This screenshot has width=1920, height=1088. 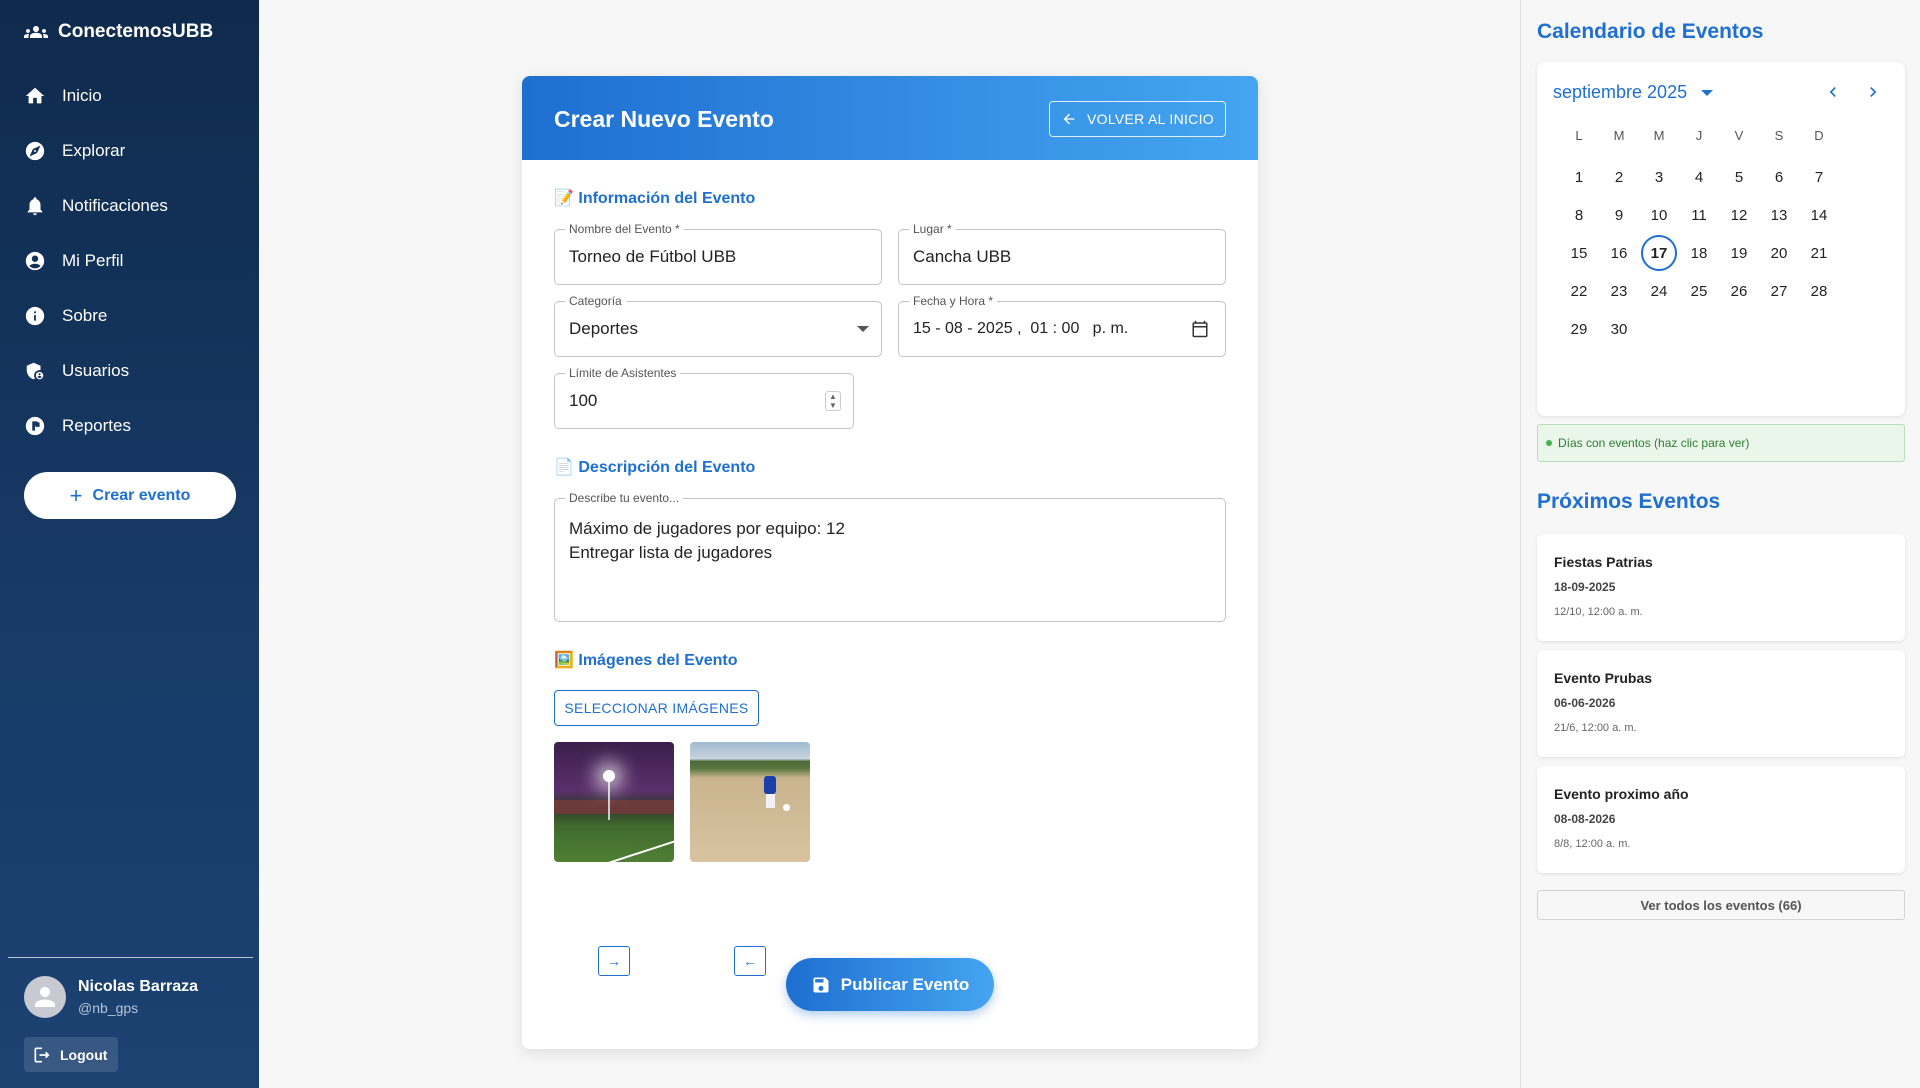 I want to click on sidebar-item-label: Sobre, so click(x=85, y=315).